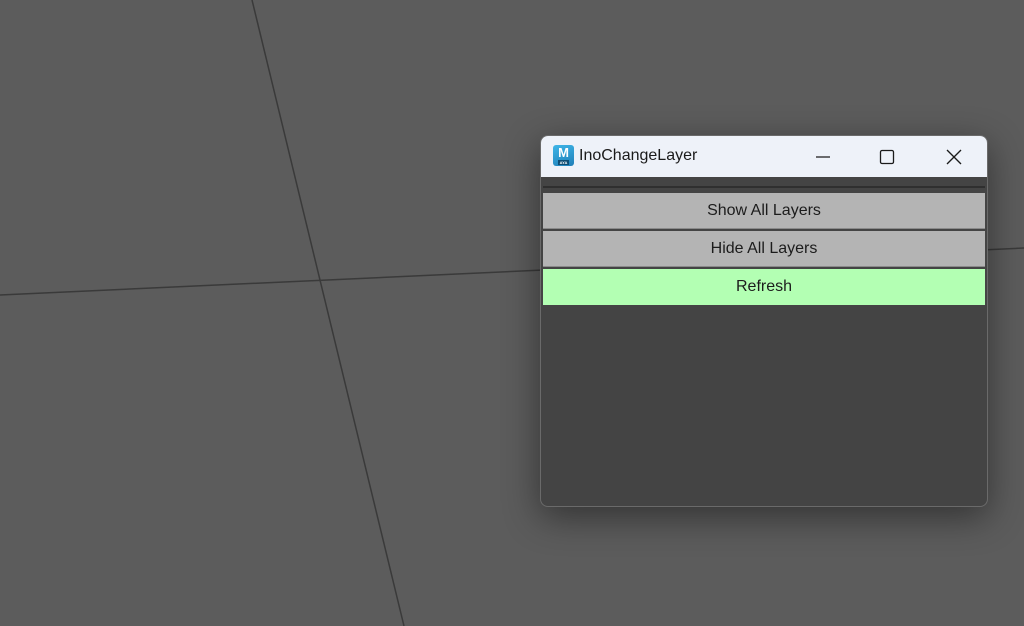 The height and width of the screenshot is (626, 1024). I want to click on maximize-icon, so click(887, 156).